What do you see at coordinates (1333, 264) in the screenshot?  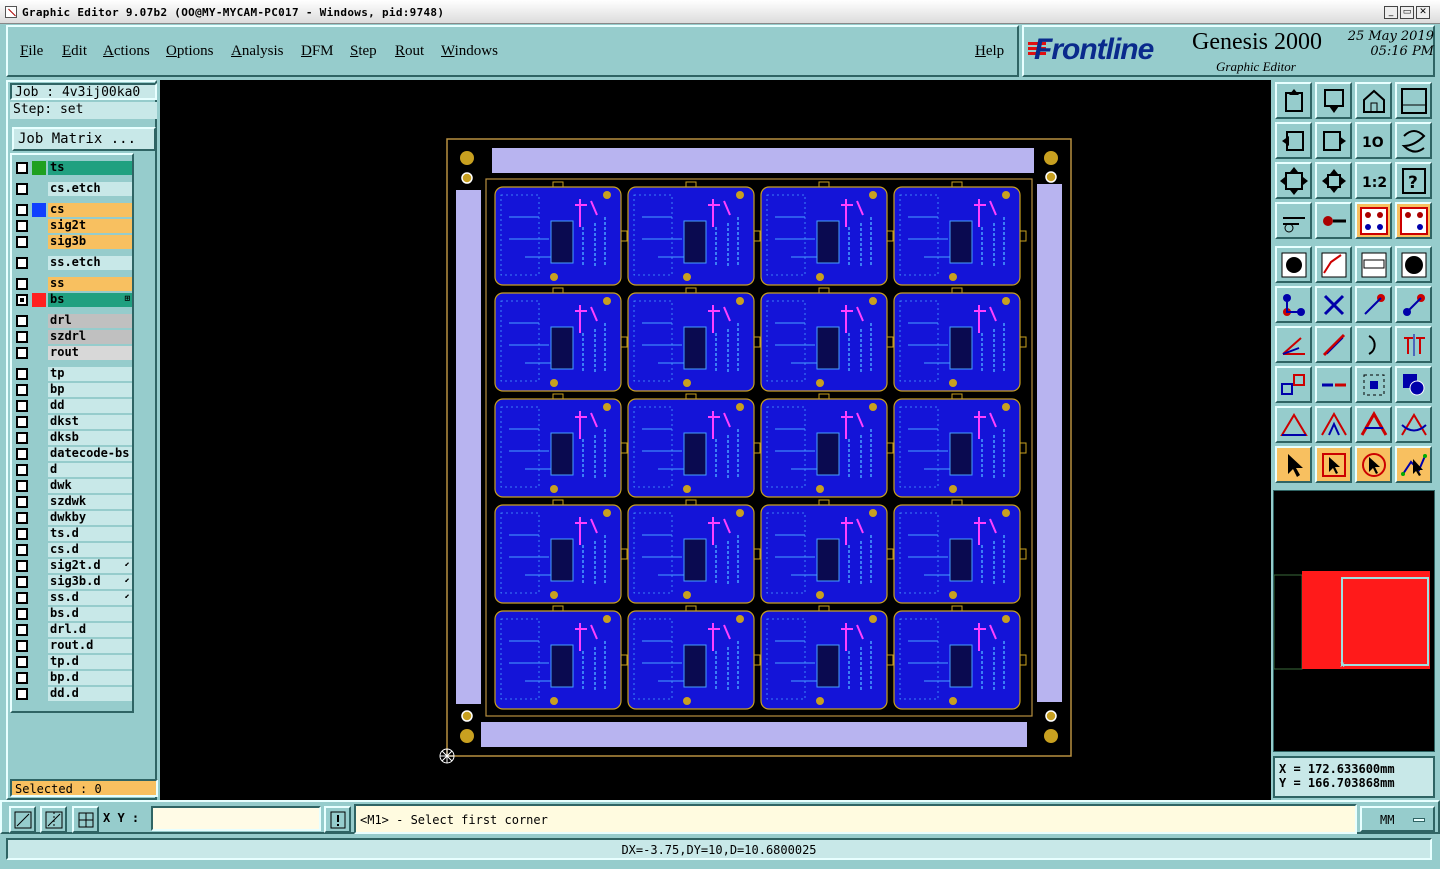 I see `line-icon` at bounding box center [1333, 264].